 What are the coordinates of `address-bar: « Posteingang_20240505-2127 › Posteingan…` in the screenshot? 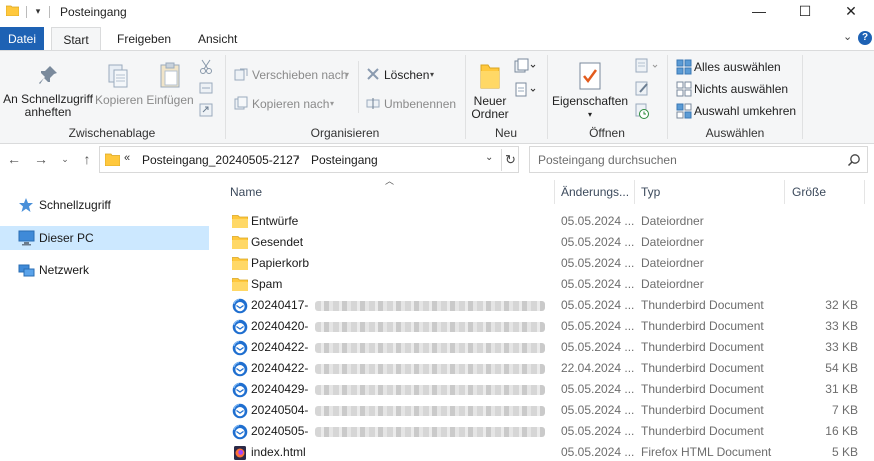 It's located at (309, 159).